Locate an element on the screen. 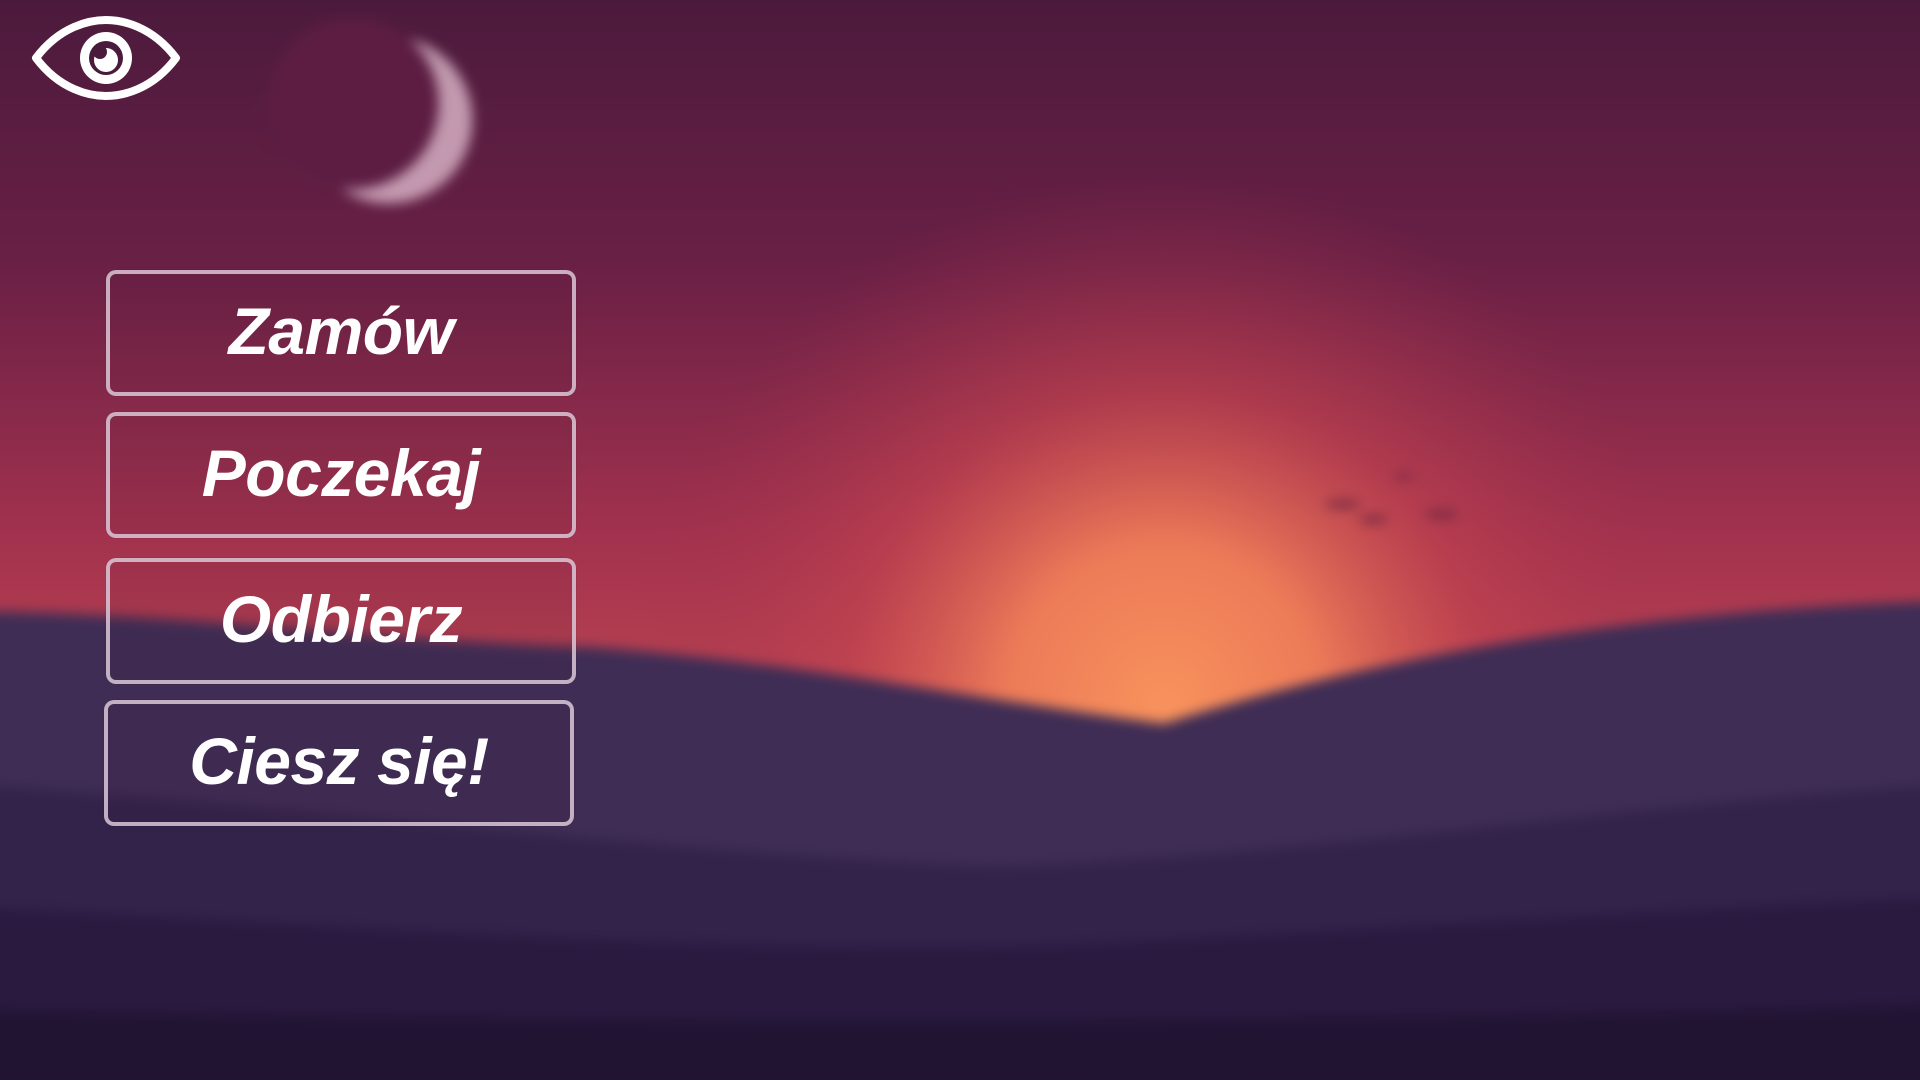  enjoy-button-label: Ciesz się! is located at coordinates (339, 761).